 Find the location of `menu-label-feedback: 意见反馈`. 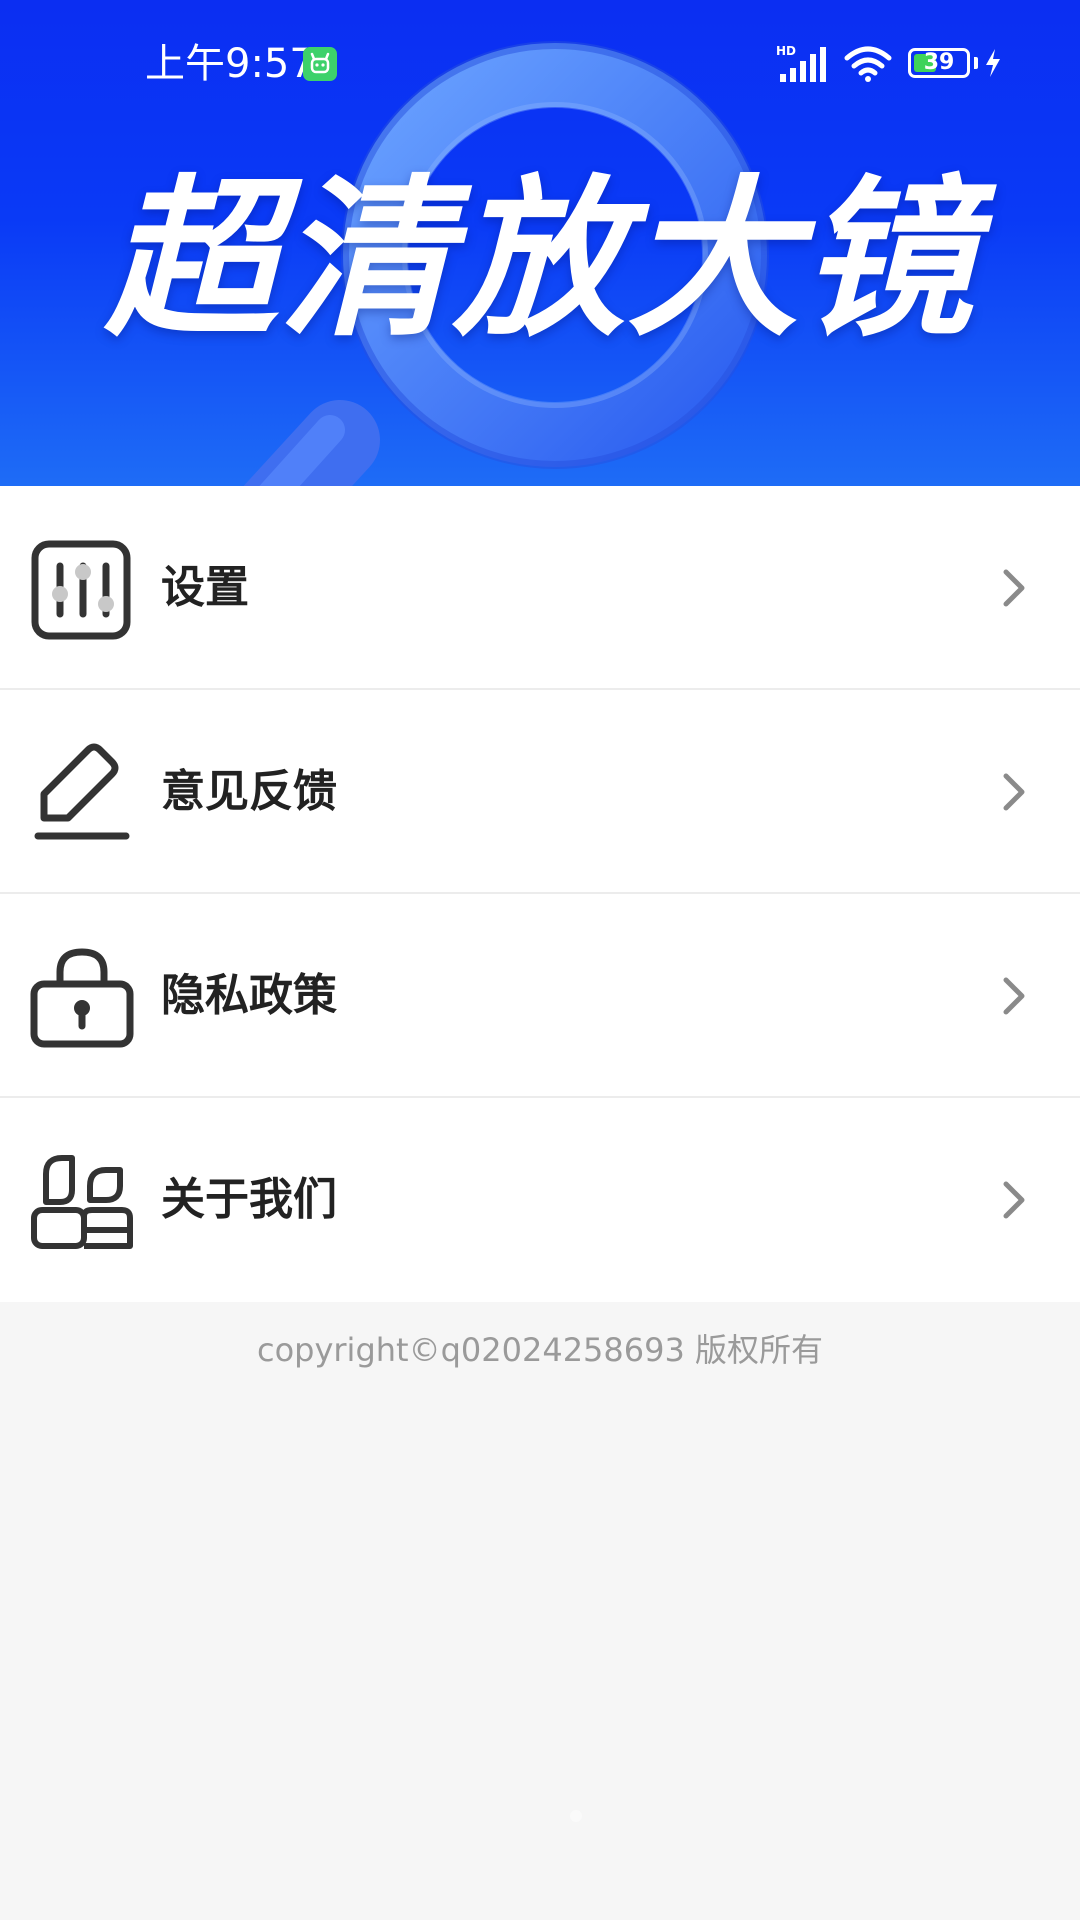

menu-label-feedback: 意见反馈 is located at coordinates (249, 791).